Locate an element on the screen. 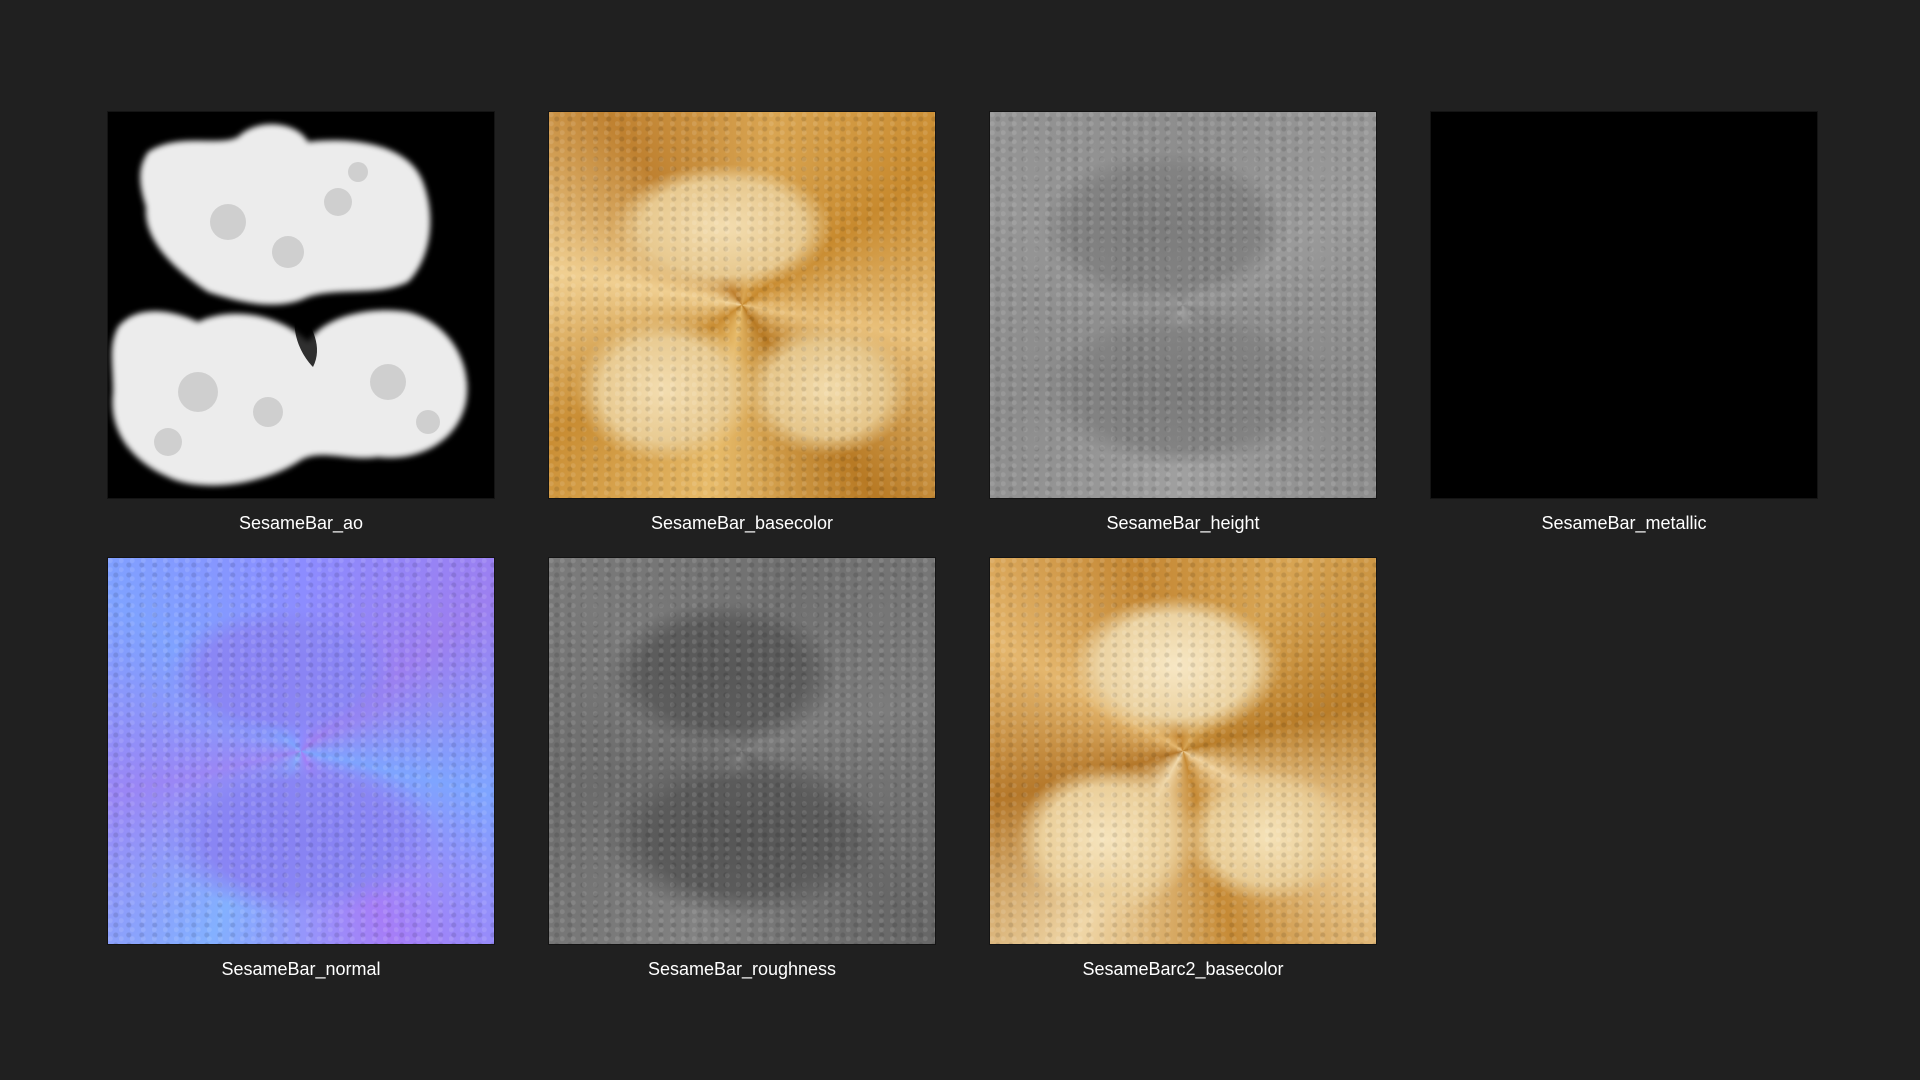  file-item-sesamebarc2-basecolor: SesameBarc2_basecolor is located at coordinates (1183, 769).